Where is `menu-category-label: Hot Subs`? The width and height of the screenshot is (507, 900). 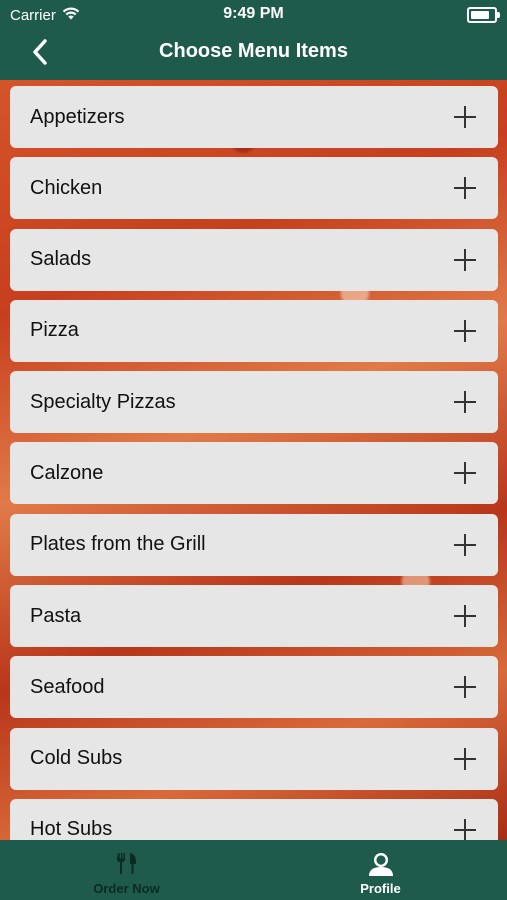 menu-category-label: Hot Subs is located at coordinates (71, 829).